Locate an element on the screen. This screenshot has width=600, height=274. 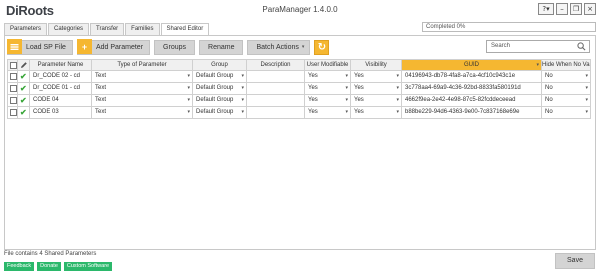
feedback-button: Feedback is located at coordinates (19, 266).